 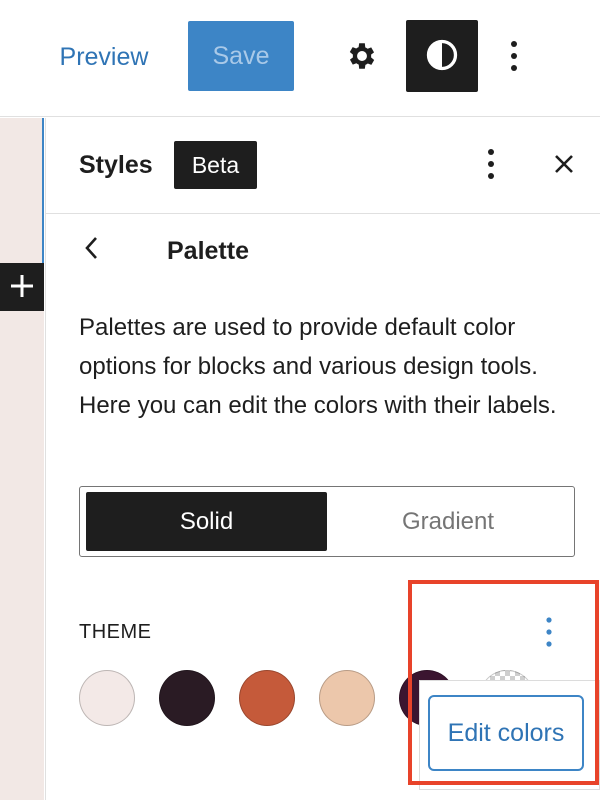 I want to click on plus-icon, so click(x=22, y=287).